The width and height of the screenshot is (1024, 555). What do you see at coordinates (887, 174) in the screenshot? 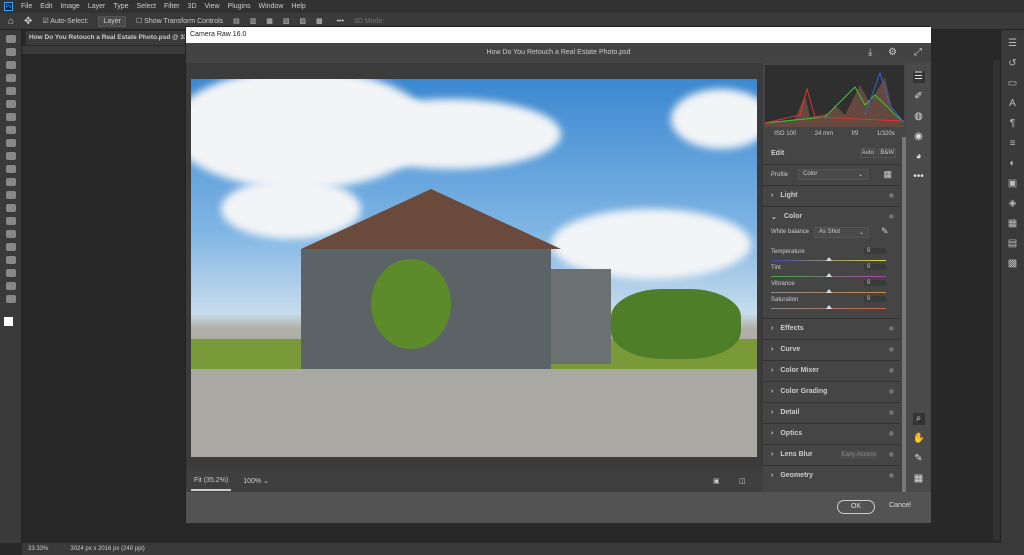
I see `profile-browser-icon: ▦` at bounding box center [887, 174].